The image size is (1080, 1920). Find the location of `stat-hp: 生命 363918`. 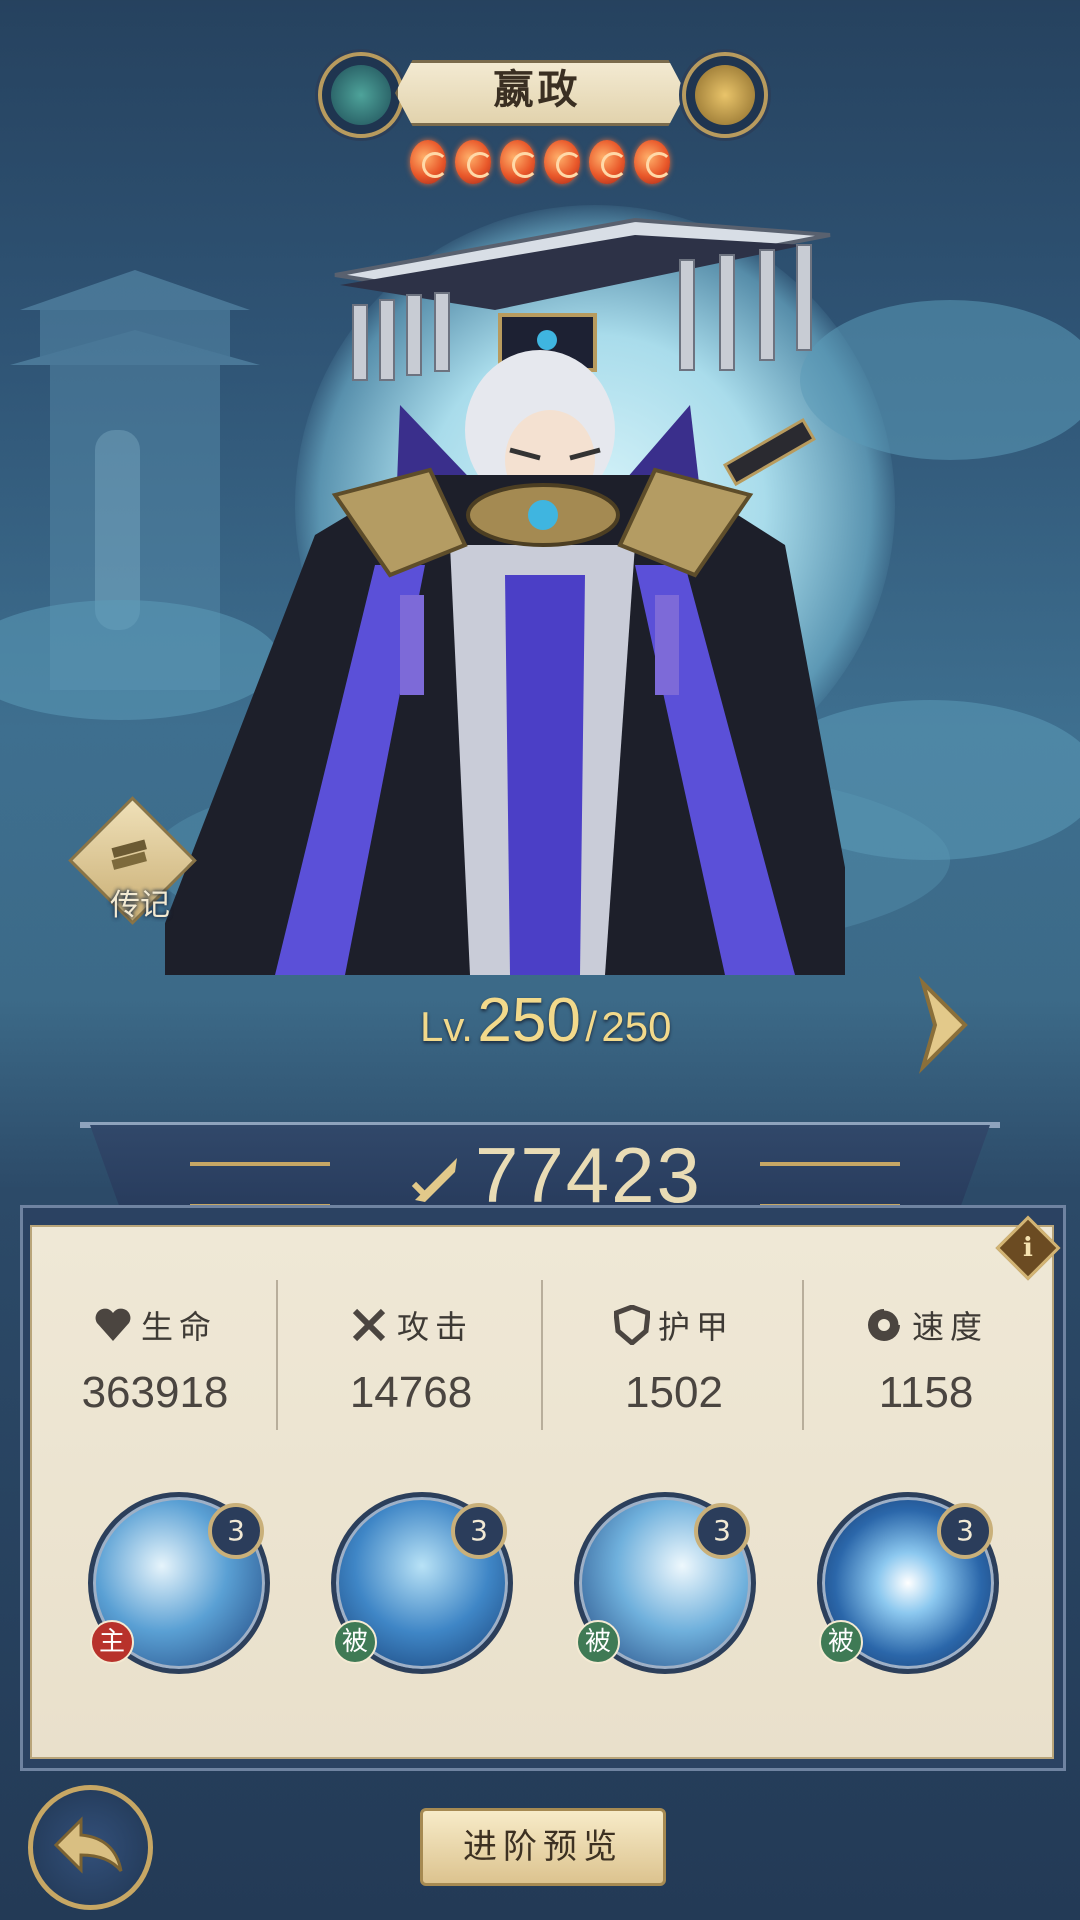

stat-hp: 生命 363918 is located at coordinates (155, 1370).